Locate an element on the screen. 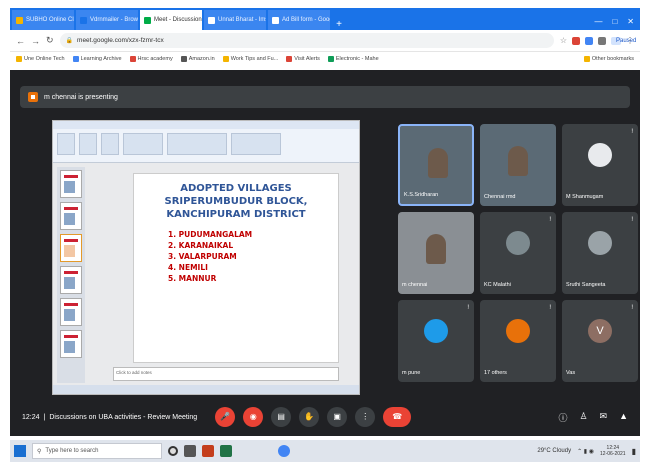  participant-tile: Chennai rmd is located at coordinates (518, 165).